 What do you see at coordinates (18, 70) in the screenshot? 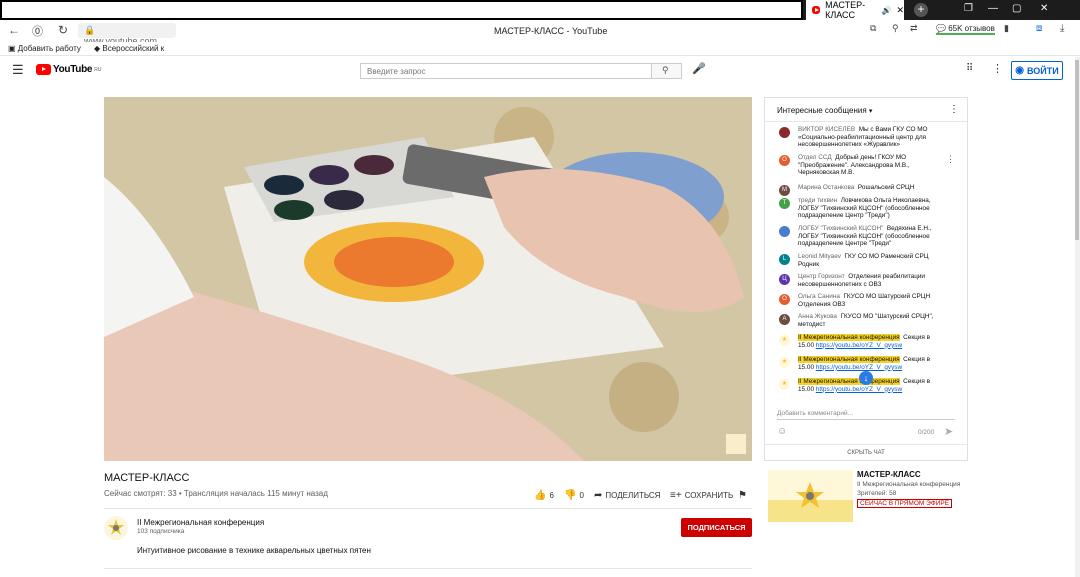
I see `menu-icon: ☰` at bounding box center [18, 70].